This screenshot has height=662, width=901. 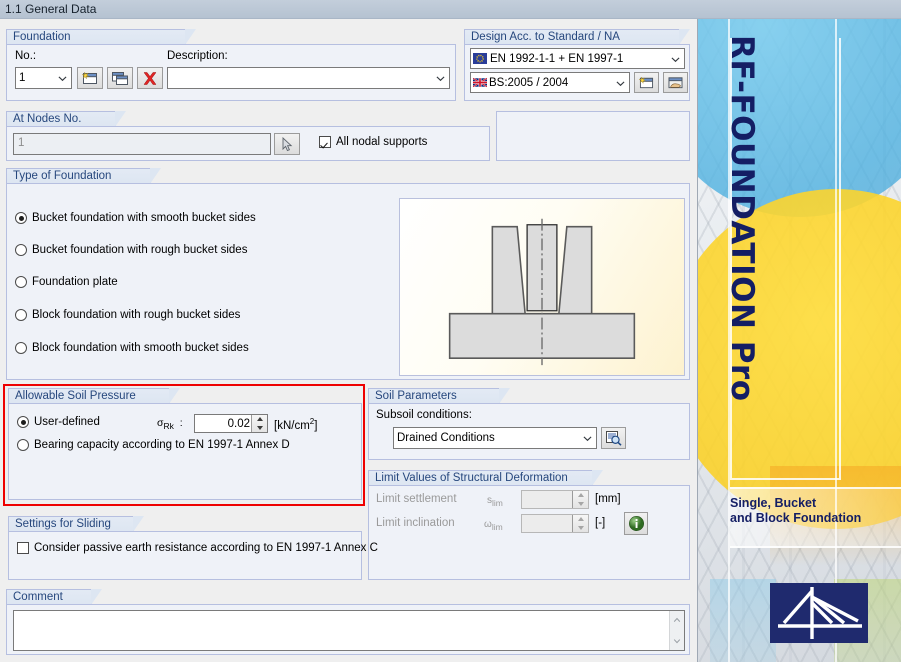 I want to click on group-design-standard-legend: Design Acc. to Standard / NA, so click(x=577, y=37).